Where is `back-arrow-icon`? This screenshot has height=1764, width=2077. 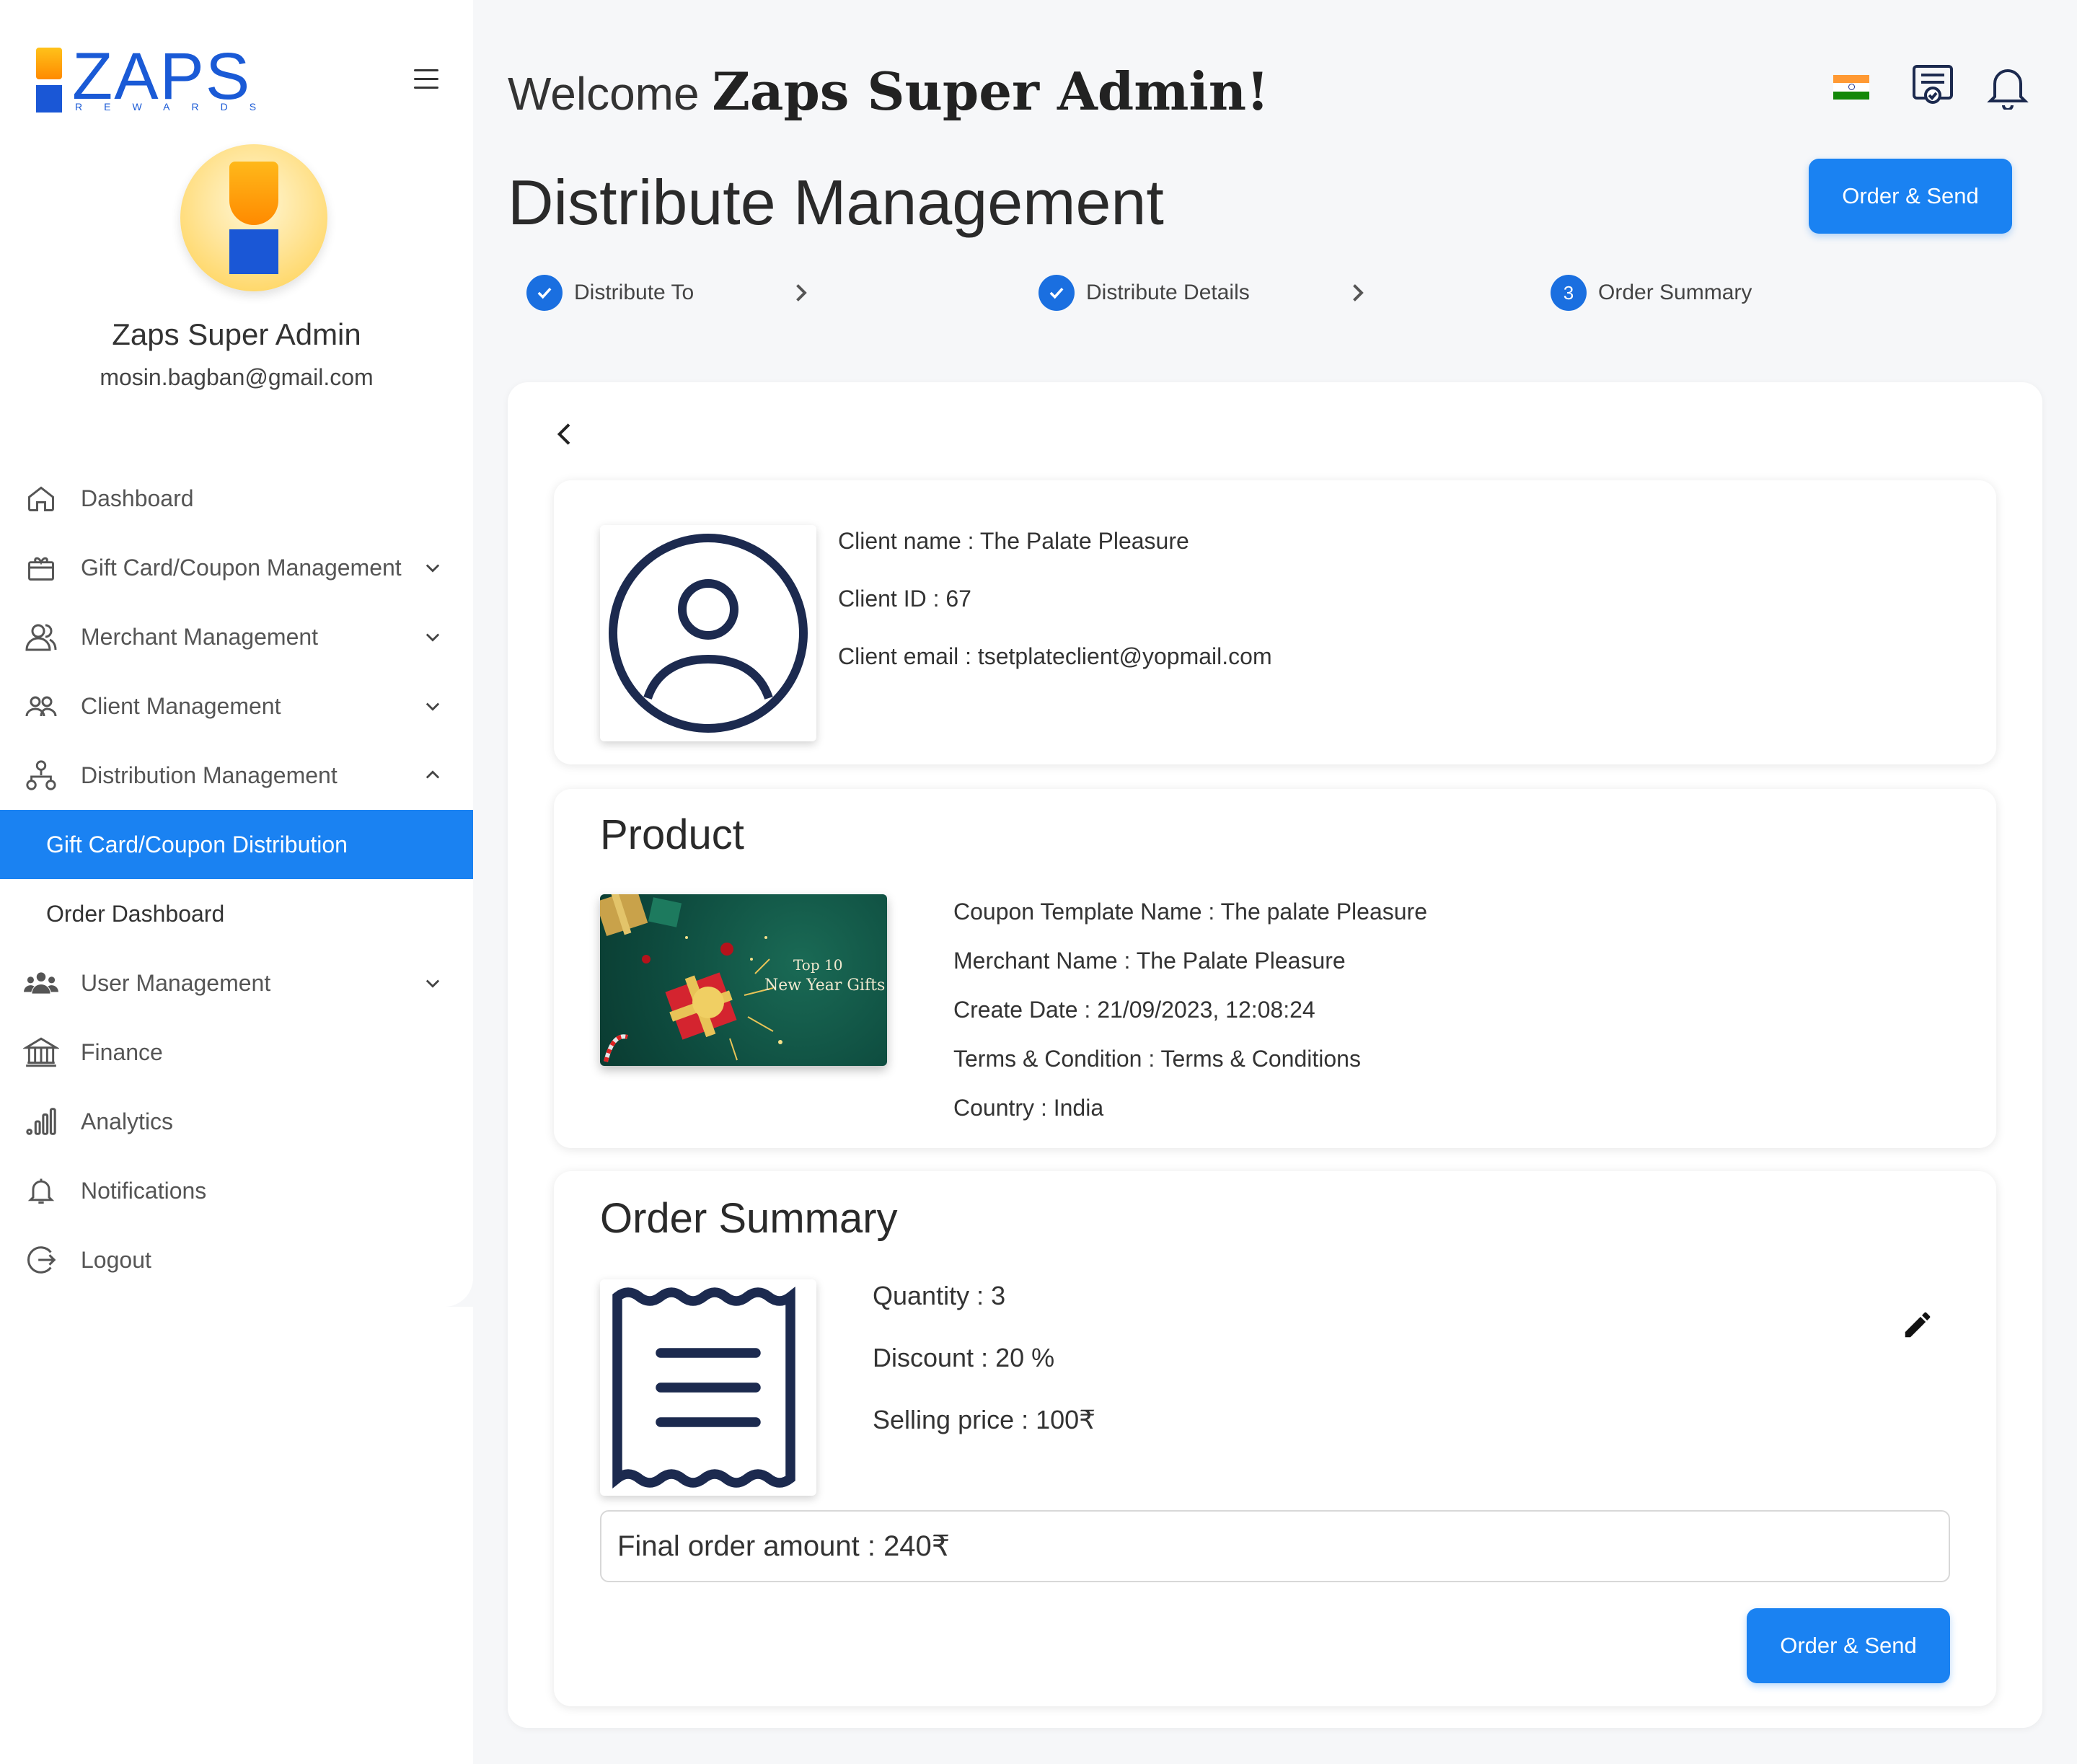 back-arrow-icon is located at coordinates (565, 434).